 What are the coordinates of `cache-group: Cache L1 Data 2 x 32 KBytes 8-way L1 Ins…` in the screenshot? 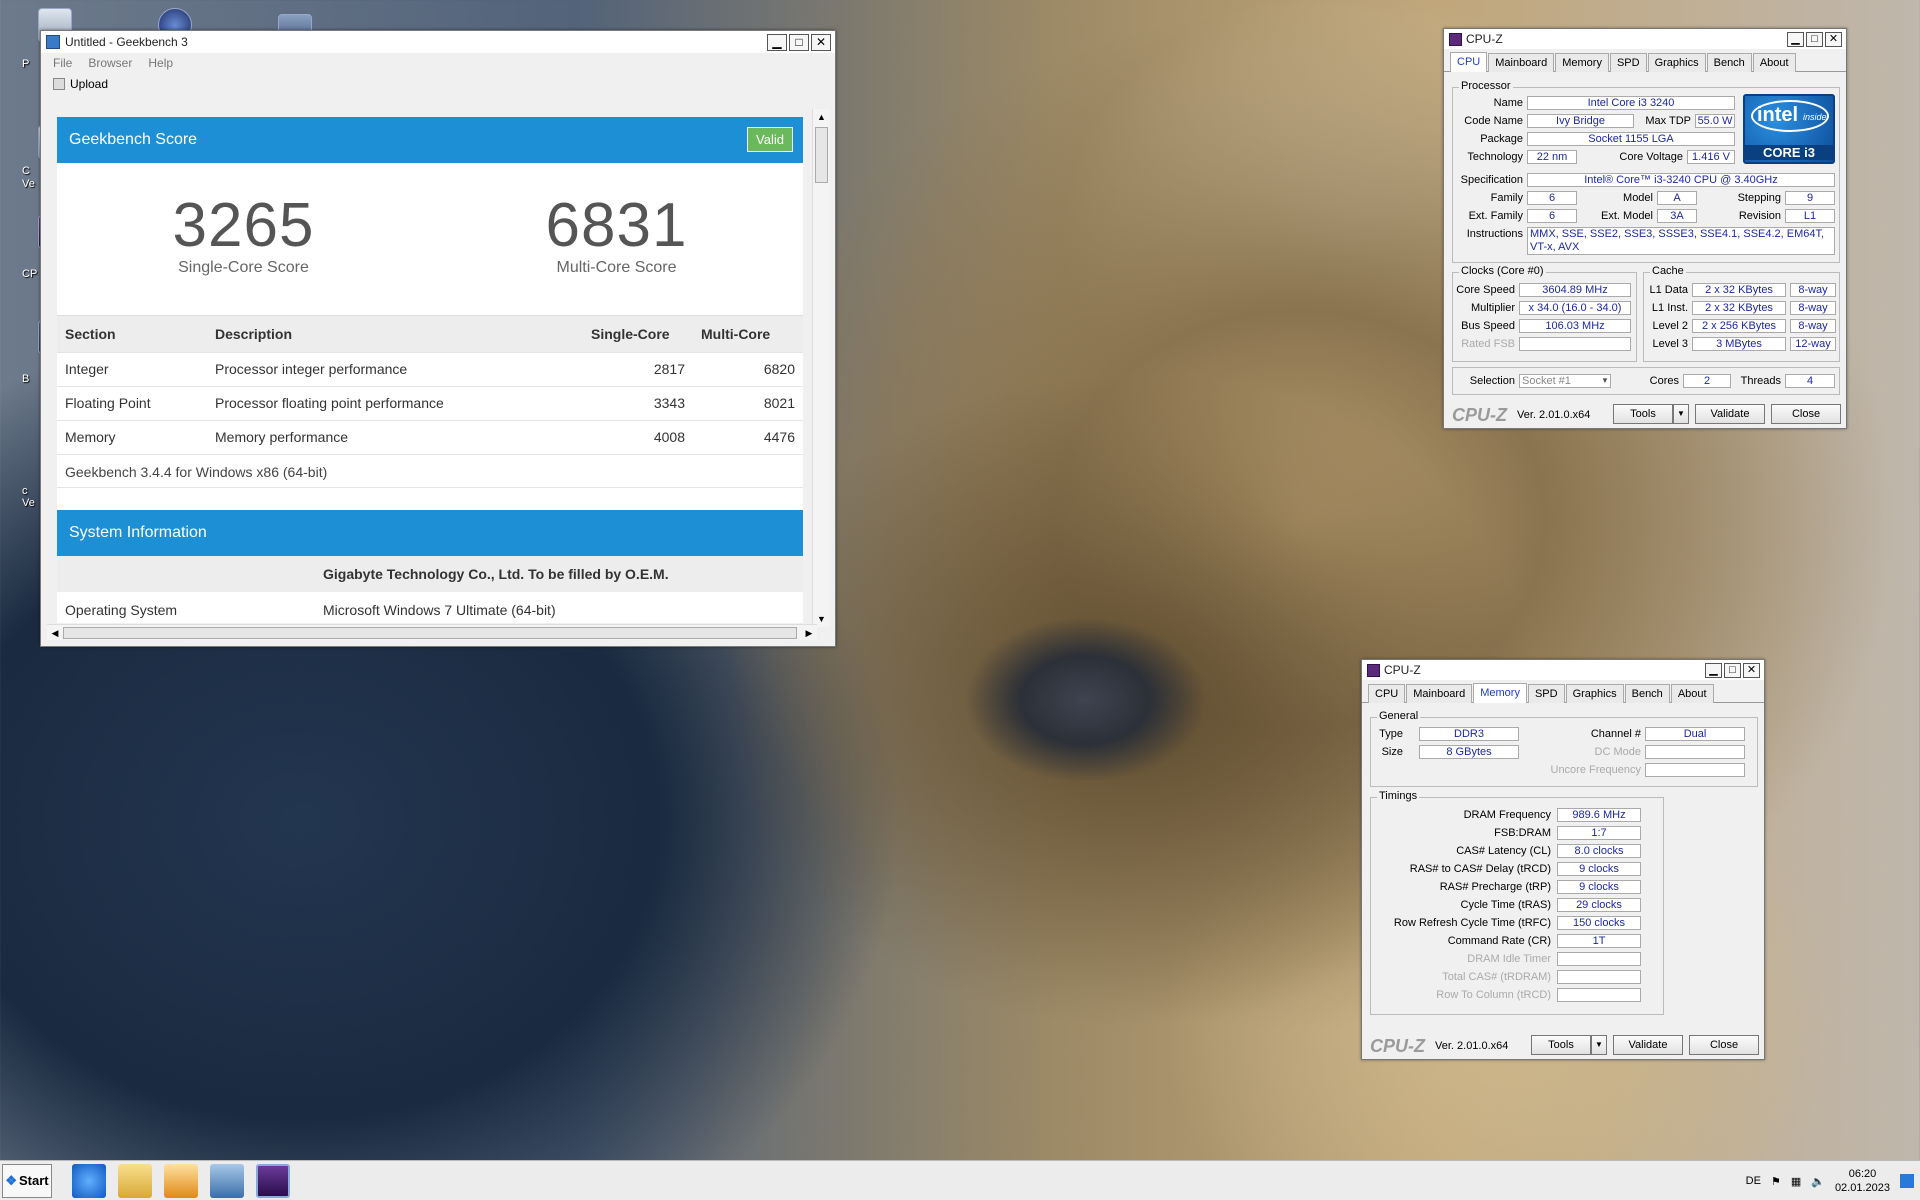 It's located at (1741, 313).